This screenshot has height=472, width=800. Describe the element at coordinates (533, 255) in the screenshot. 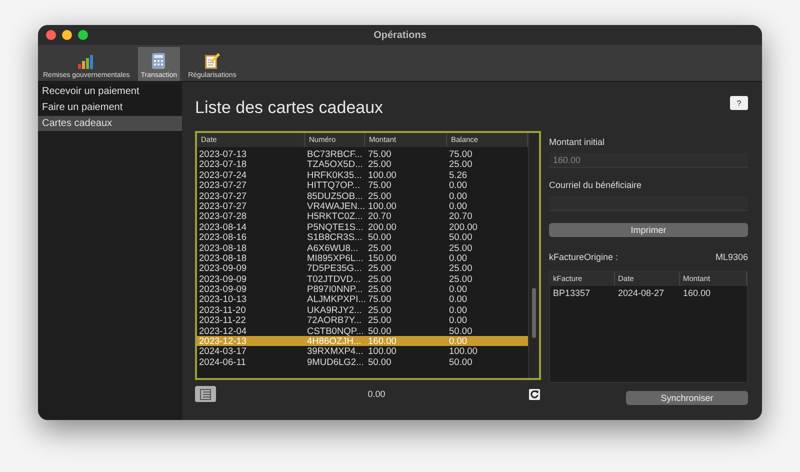

I see `scrollbar` at that location.